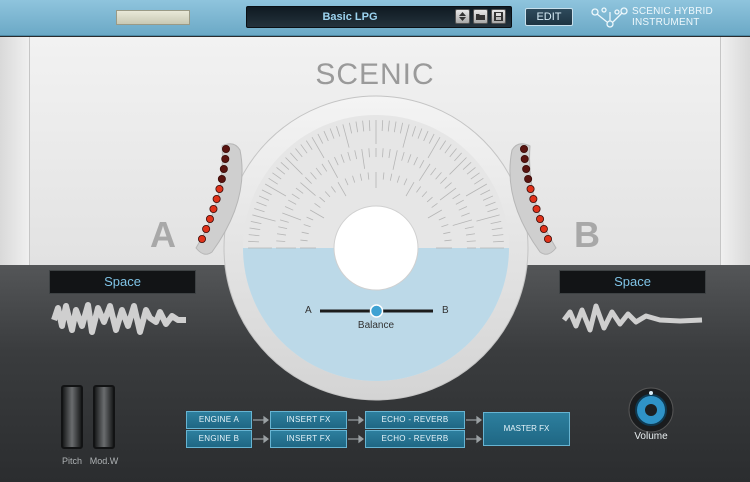 Image resolution: width=750 pixels, height=482 pixels. I want to click on dial-center-hub, so click(376, 248).